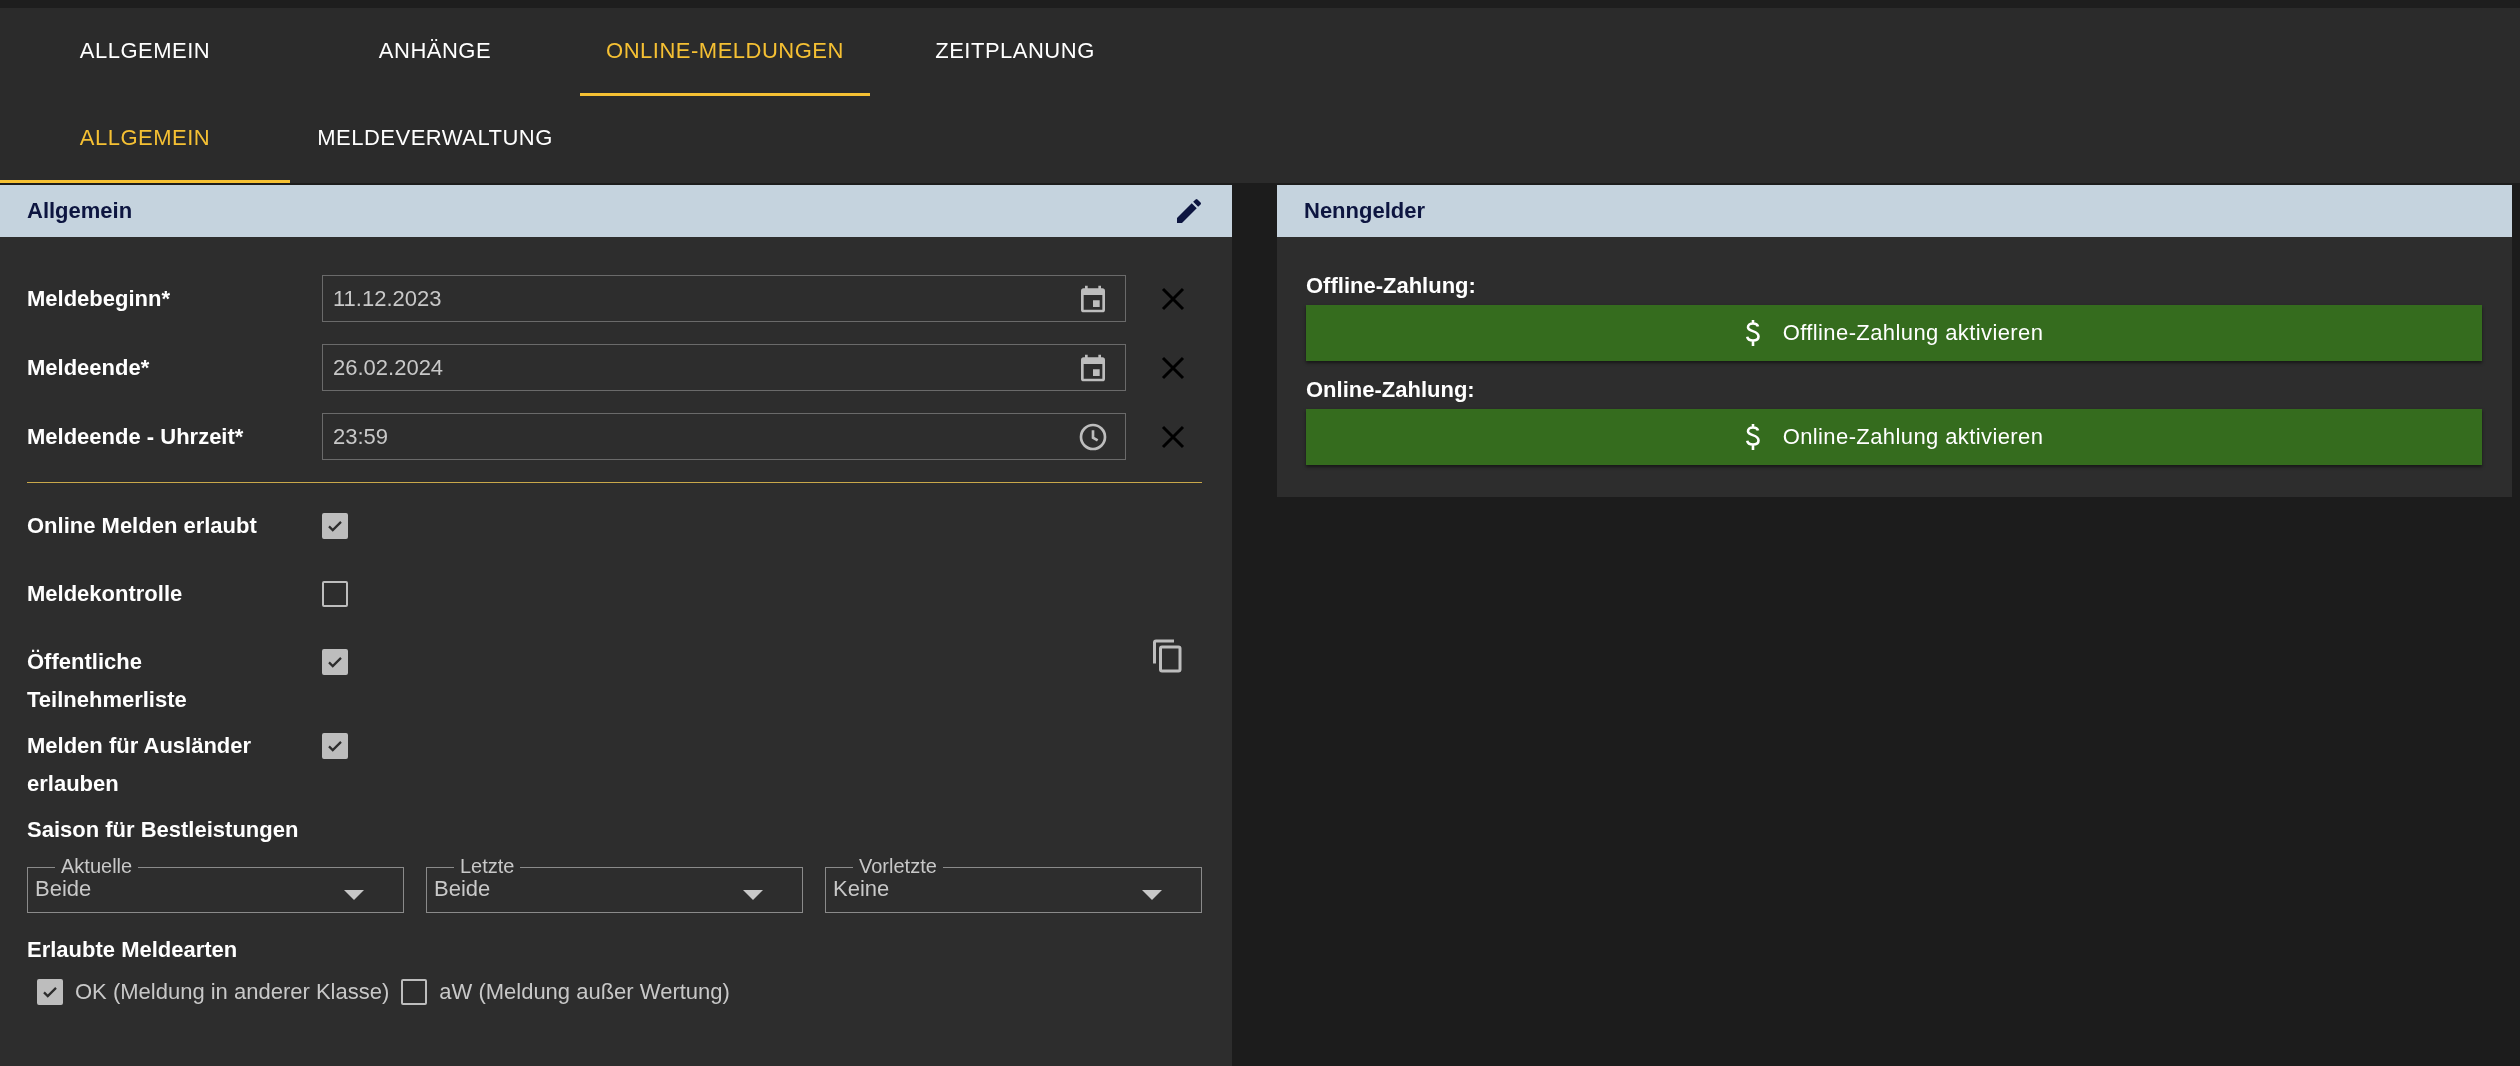 Image resolution: width=2520 pixels, height=1066 pixels. Describe the element at coordinates (140, 765) in the screenshot. I see `checkbox-label: Melden für Ausländer erlauben` at that location.